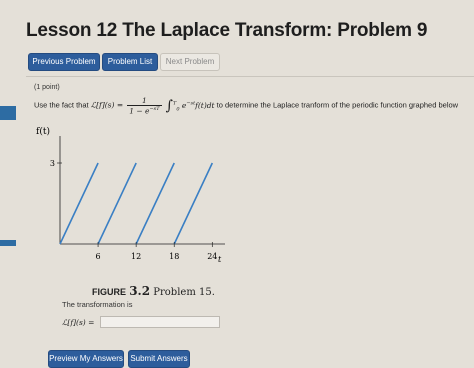 The height and width of the screenshot is (368, 474). What do you see at coordinates (8, 243) in the screenshot?
I see `sidebar-marker-bottom` at bounding box center [8, 243].